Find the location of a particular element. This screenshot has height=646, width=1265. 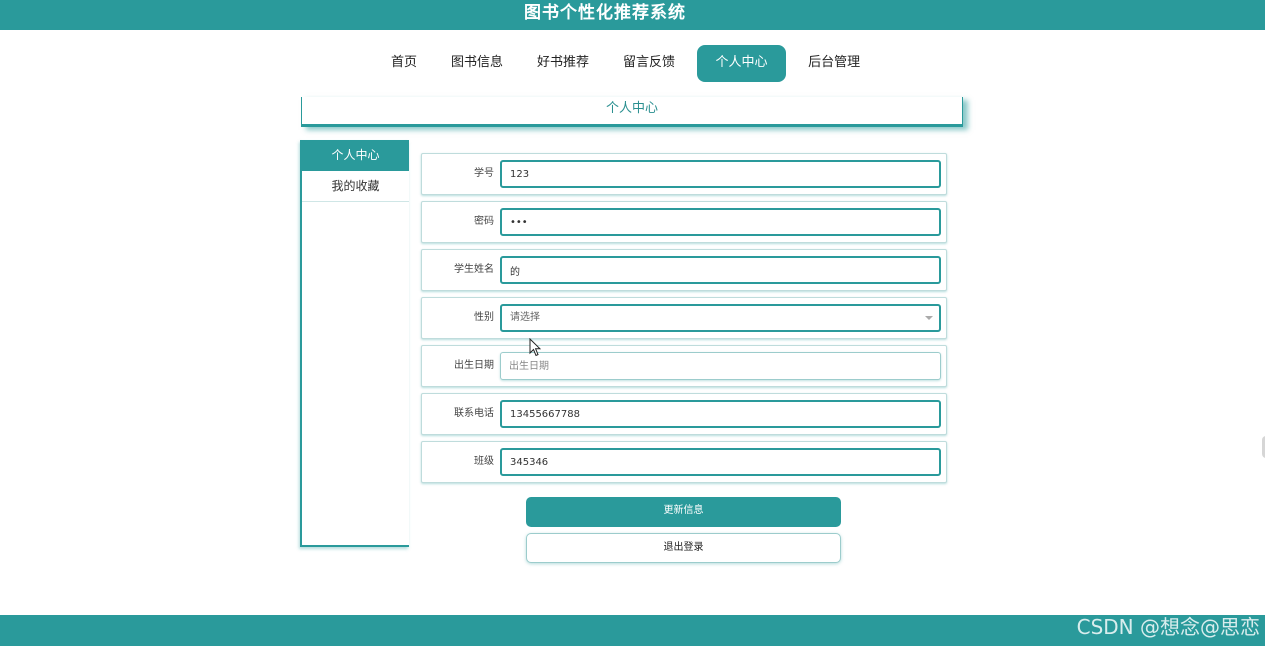

gender-select: 请选择 is located at coordinates (720, 318).